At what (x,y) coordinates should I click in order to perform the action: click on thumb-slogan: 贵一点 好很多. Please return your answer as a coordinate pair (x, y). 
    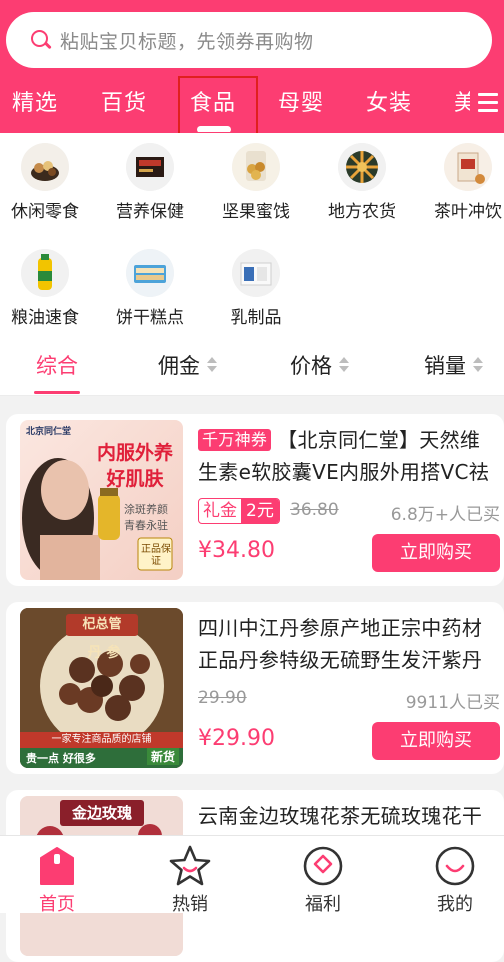
    Looking at the image, I should click on (61, 758).